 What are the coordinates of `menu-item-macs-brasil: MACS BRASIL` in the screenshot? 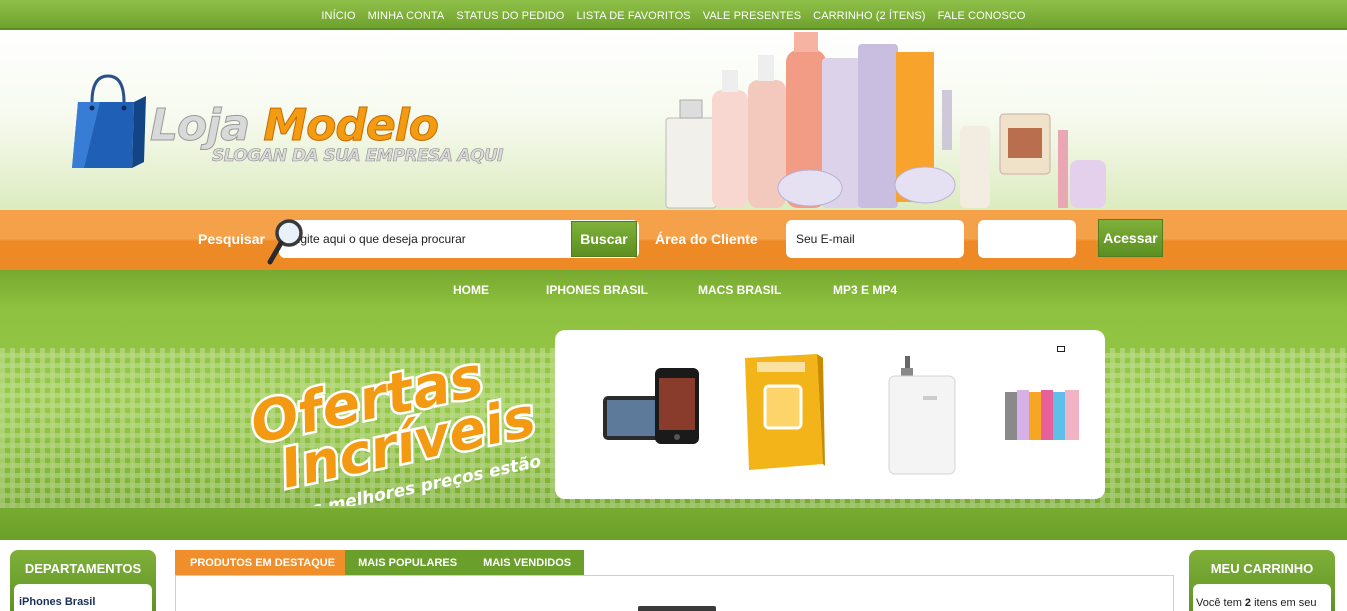 It's located at (739, 290).